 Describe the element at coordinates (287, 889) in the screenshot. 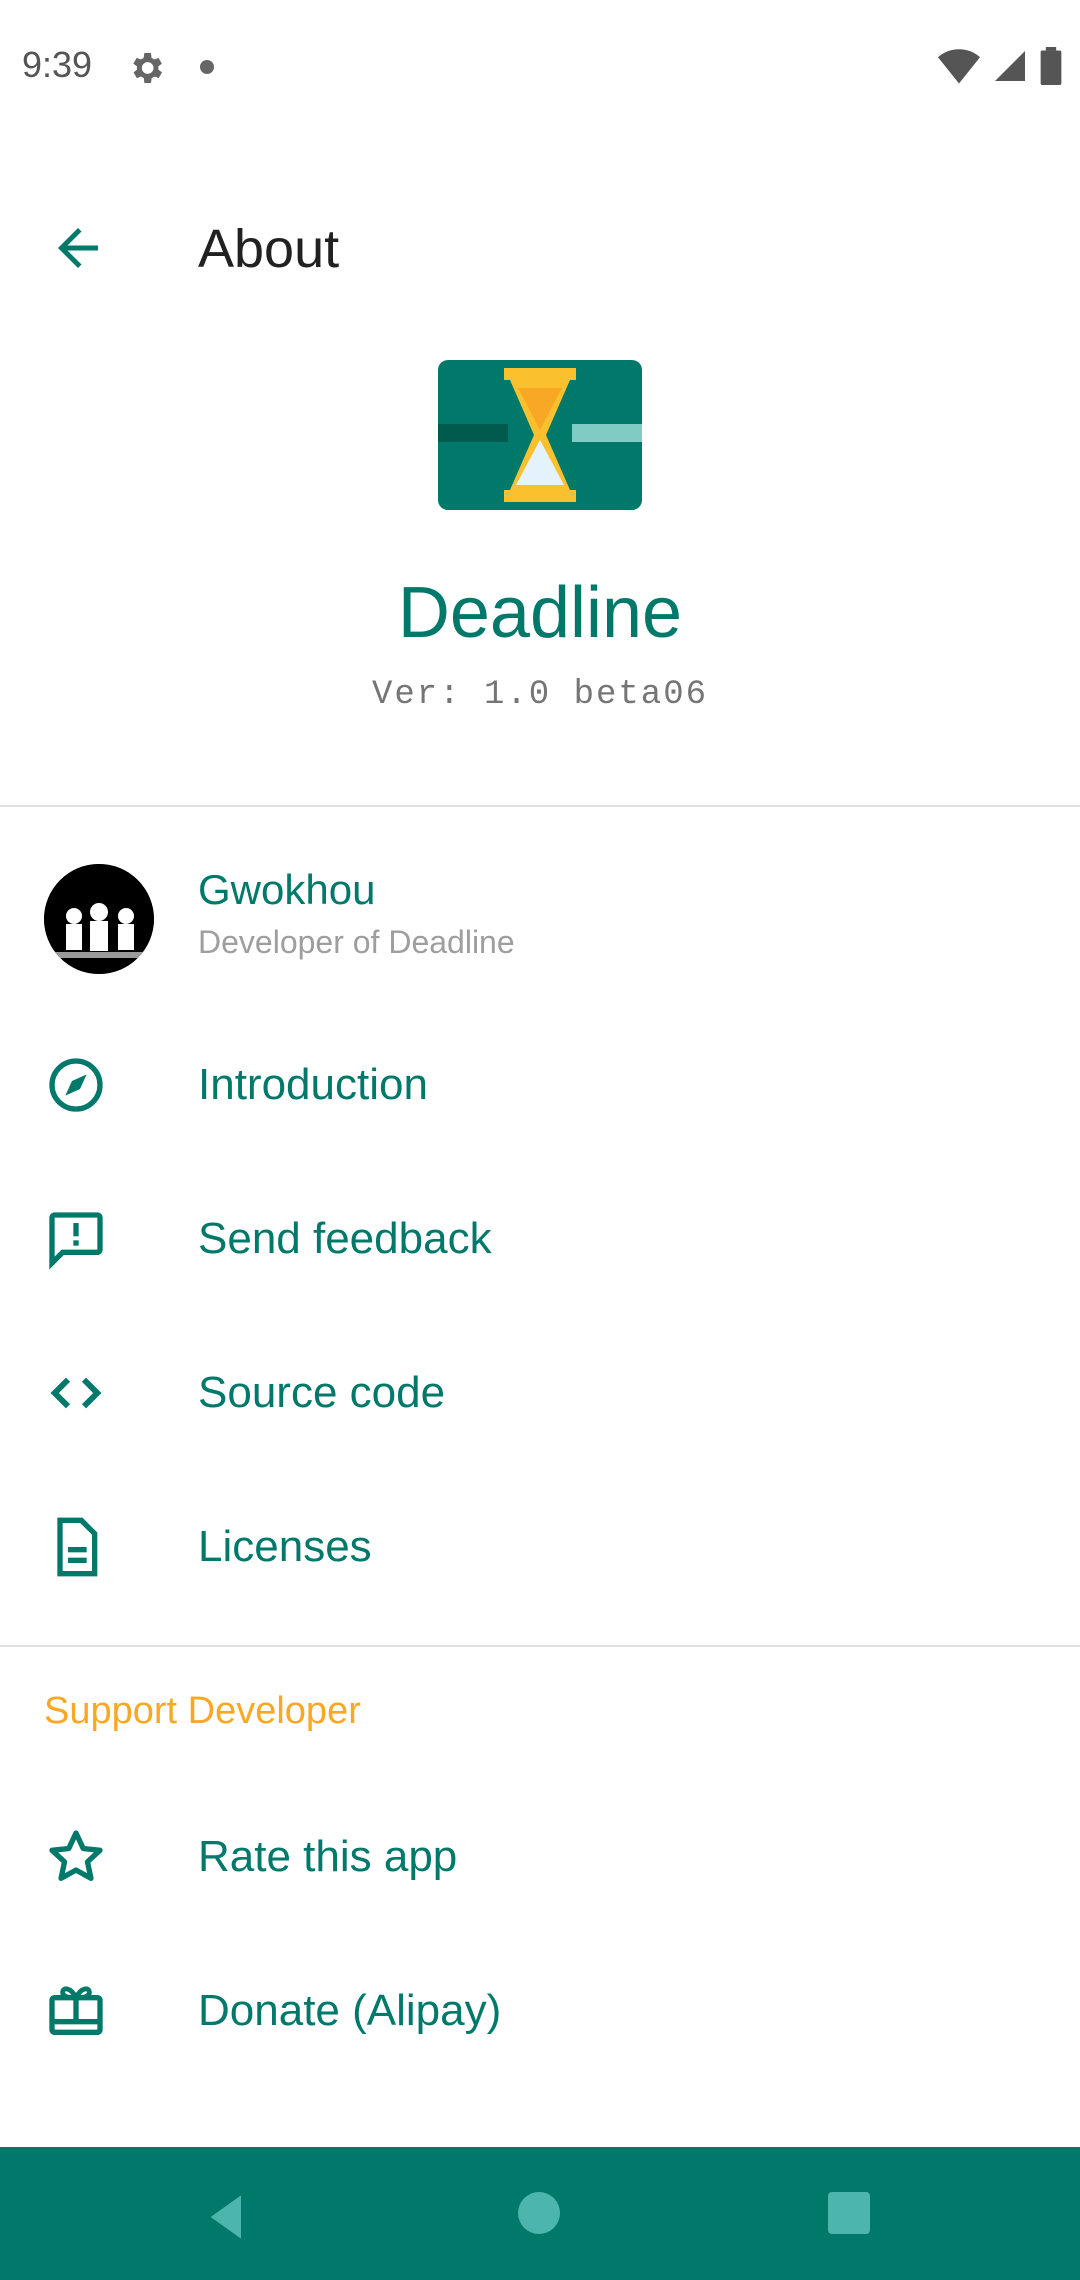

I see `developer-name: Gwokhou` at that location.